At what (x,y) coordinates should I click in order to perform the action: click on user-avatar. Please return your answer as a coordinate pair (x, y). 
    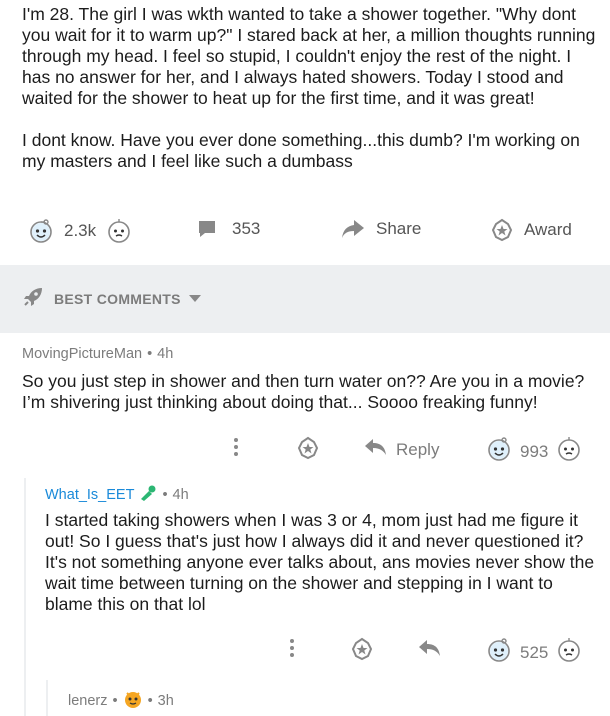
    Looking at the image, I should click on (133, 701).